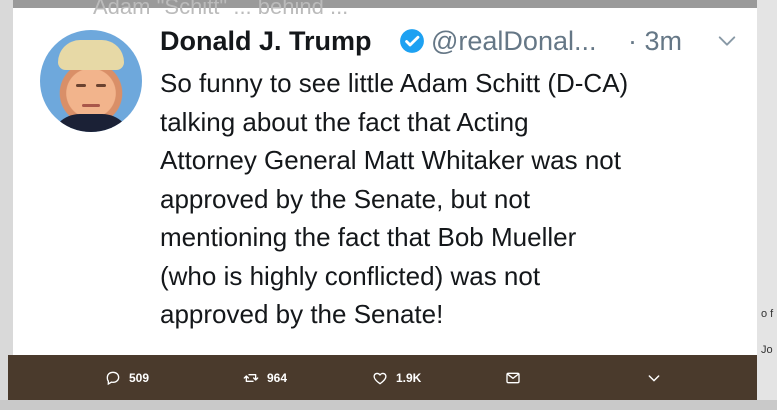 The height and width of the screenshot is (410, 777). Describe the element at coordinates (91, 81) in the screenshot. I see `avatar` at that location.